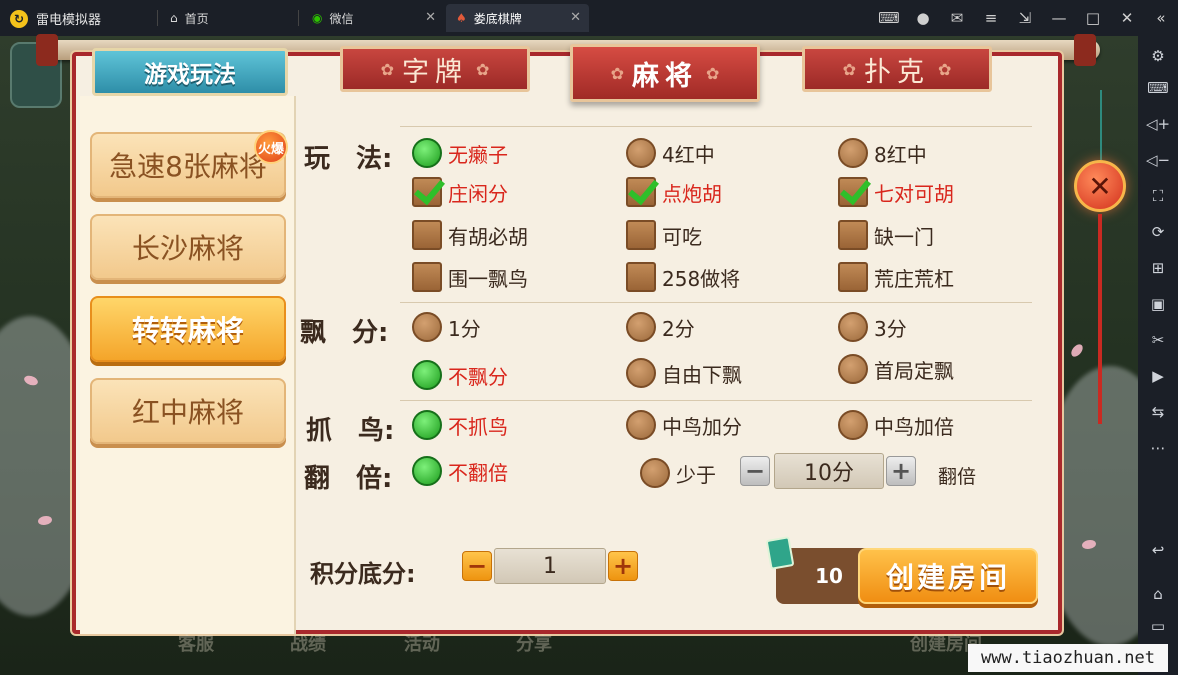 This screenshot has height=675, width=1178. I want to click on option-dianpao-hu: 点炮胡, so click(674, 192).